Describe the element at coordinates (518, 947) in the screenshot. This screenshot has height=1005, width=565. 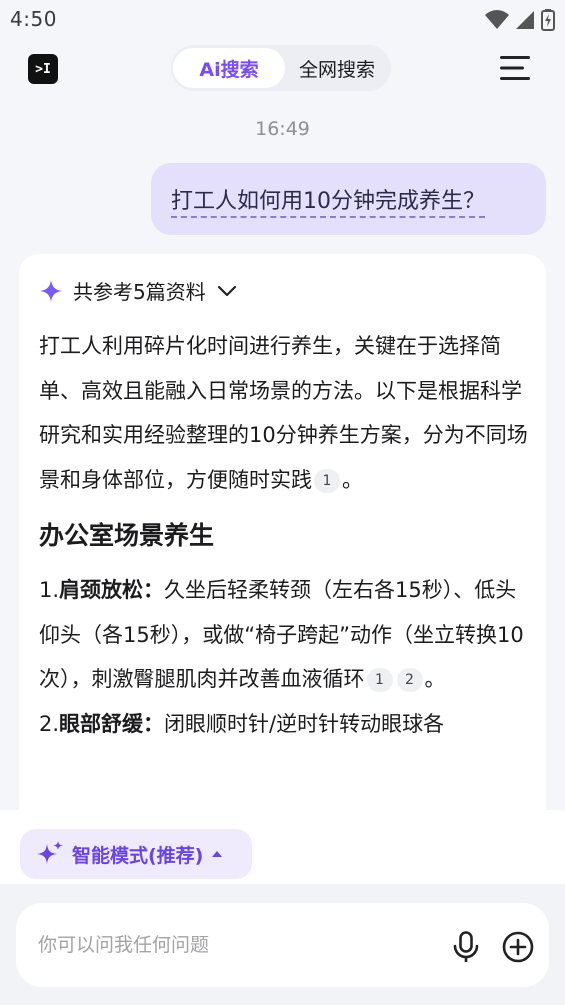
I see `add-circle-icon` at that location.